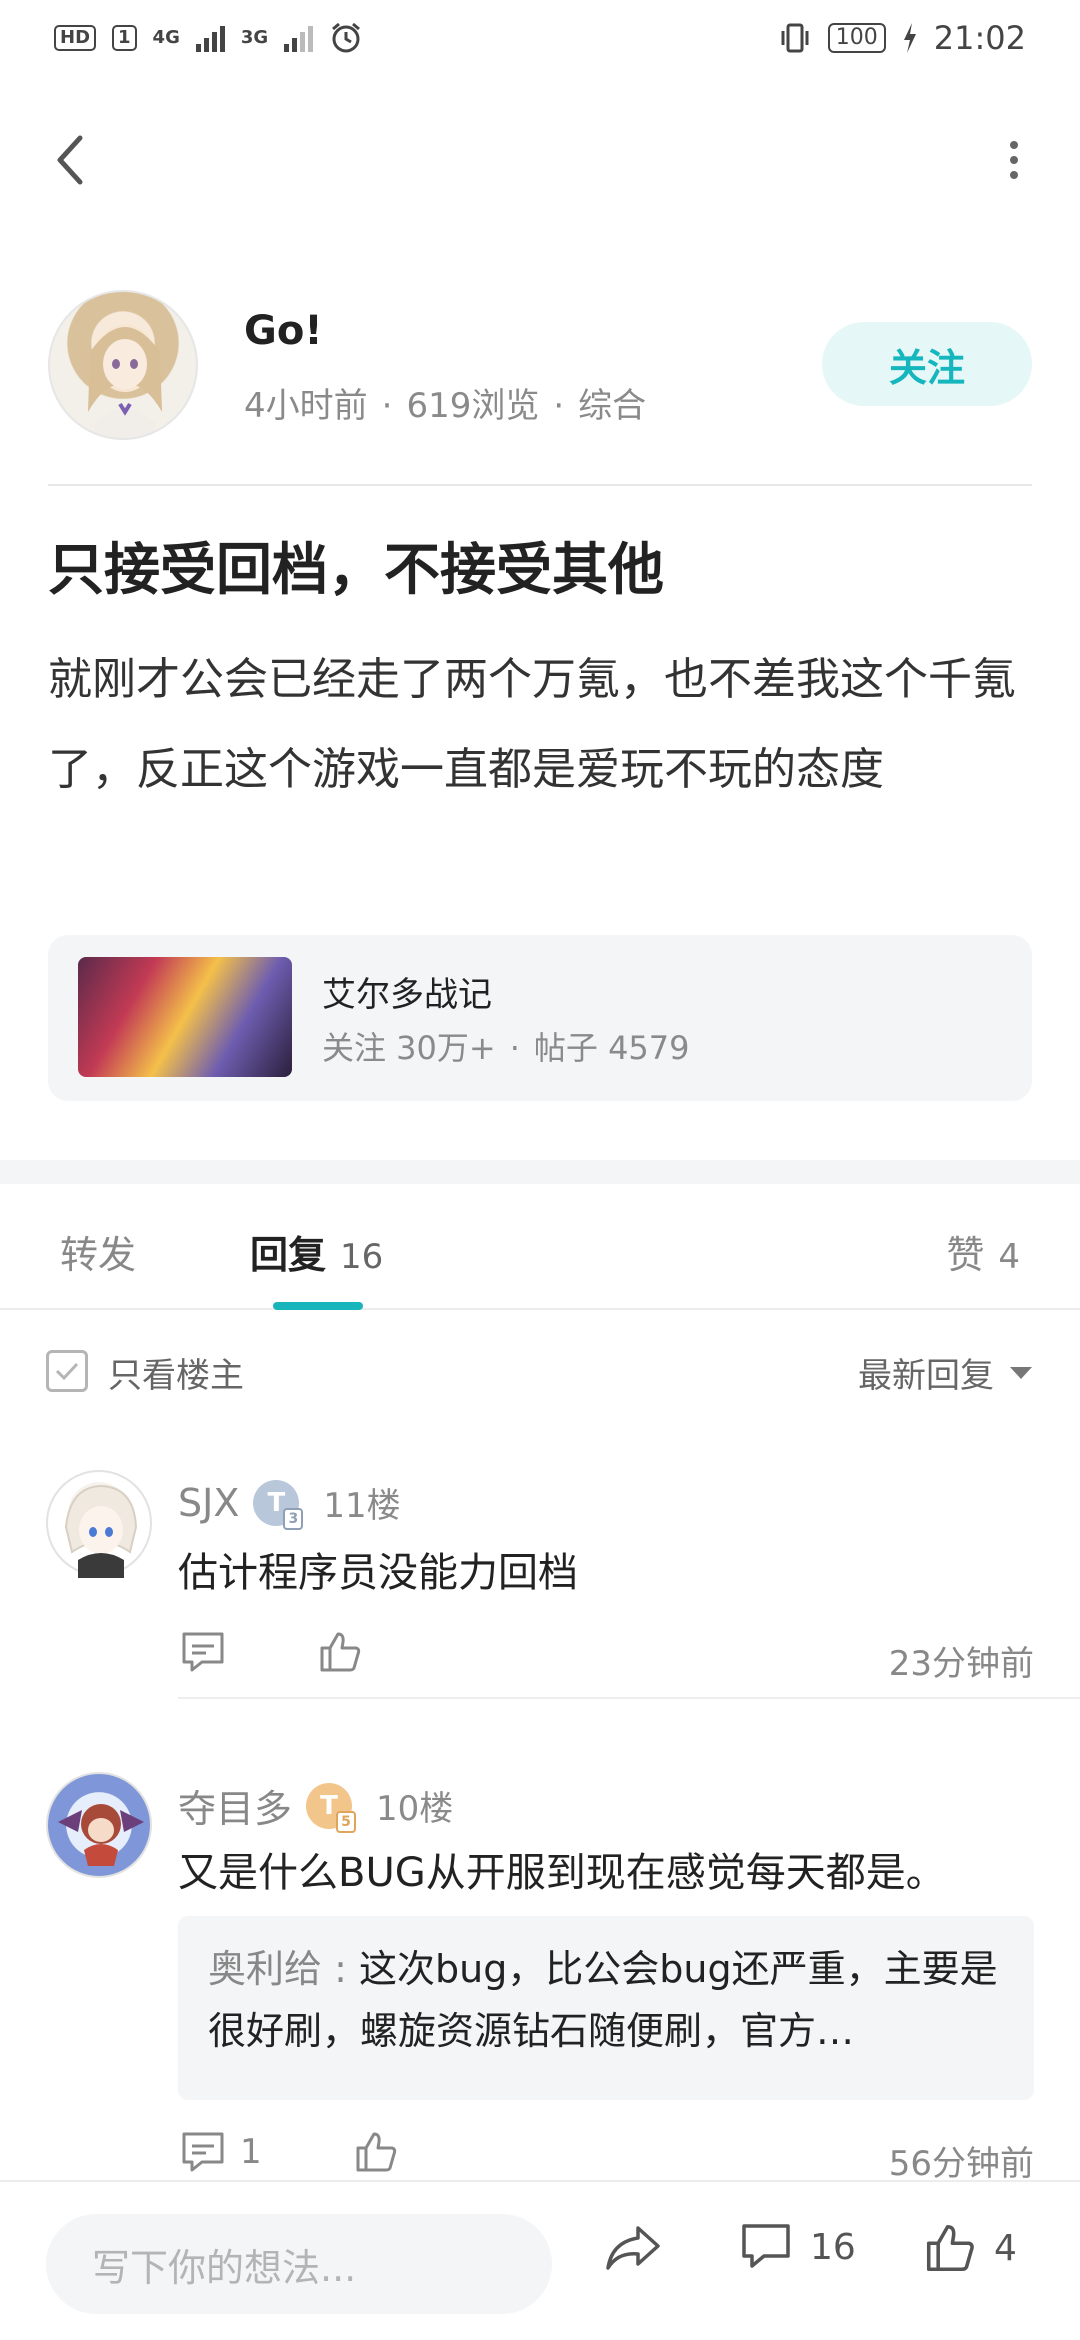  I want to click on back-button, so click(70, 160).